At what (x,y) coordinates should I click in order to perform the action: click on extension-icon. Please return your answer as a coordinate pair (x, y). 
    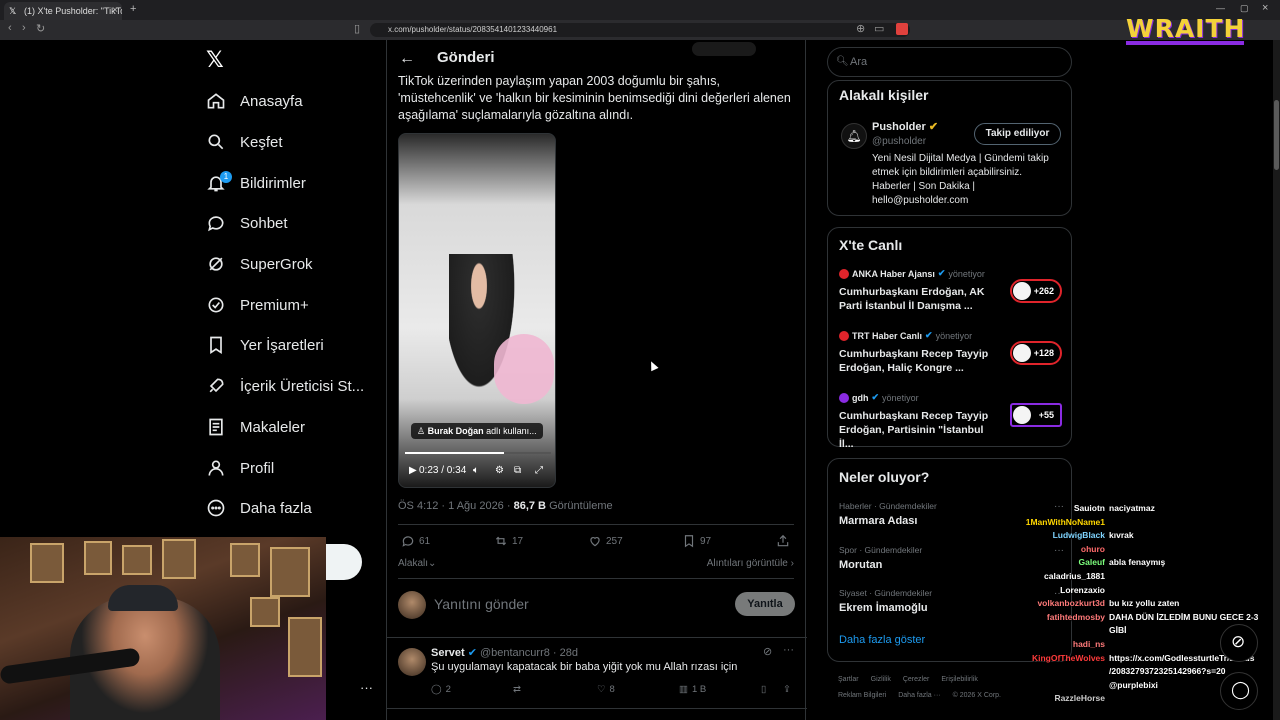
    Looking at the image, I should click on (902, 29).